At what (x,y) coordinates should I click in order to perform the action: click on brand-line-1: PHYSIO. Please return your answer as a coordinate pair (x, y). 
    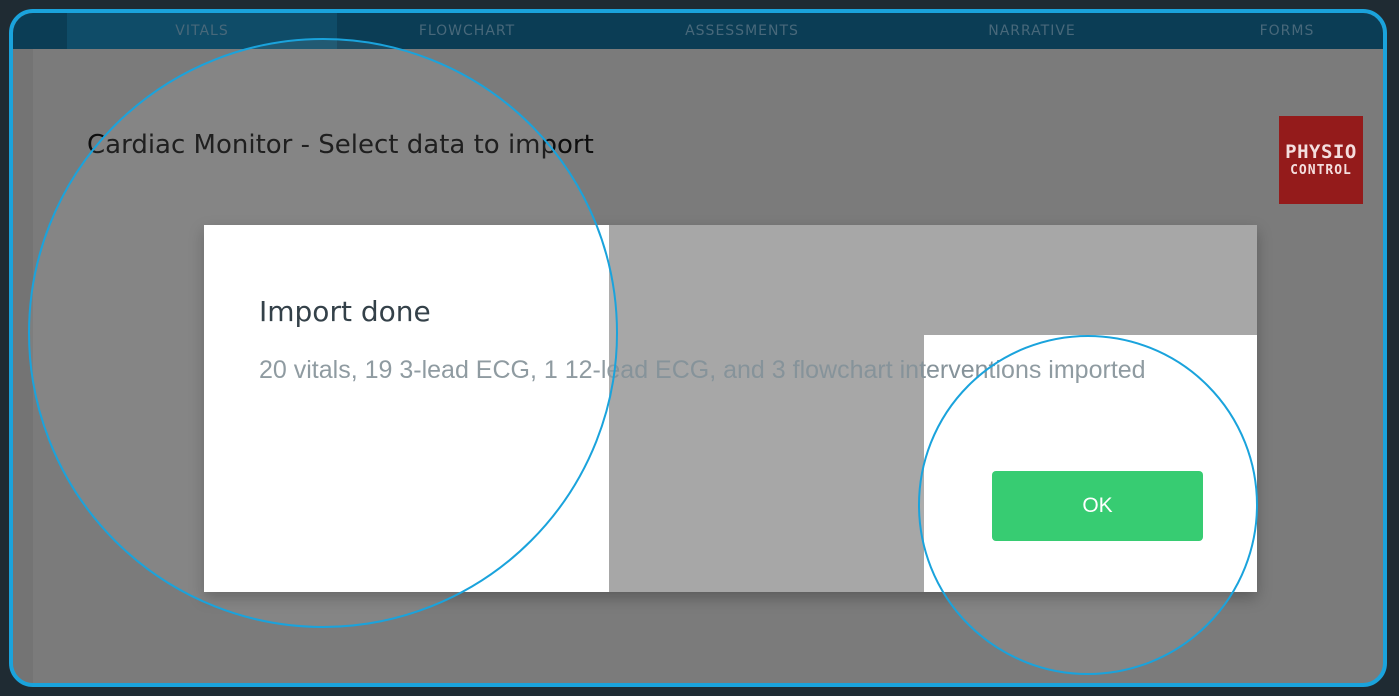
    Looking at the image, I should click on (1321, 152).